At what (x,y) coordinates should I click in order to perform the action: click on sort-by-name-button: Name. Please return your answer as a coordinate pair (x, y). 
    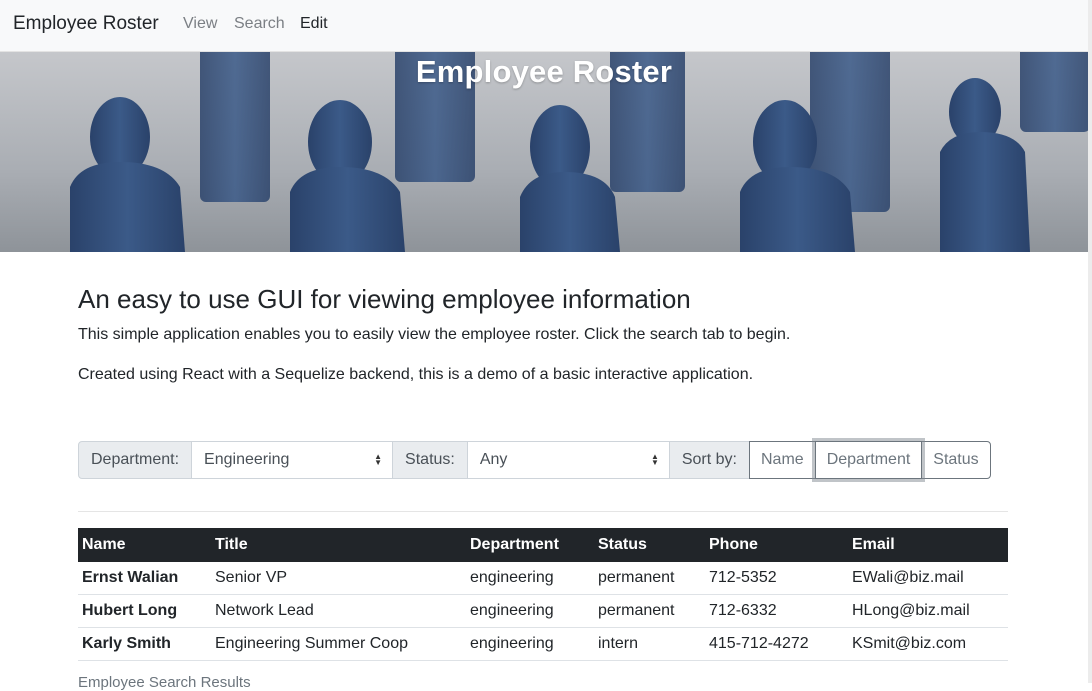
    Looking at the image, I should click on (782, 460).